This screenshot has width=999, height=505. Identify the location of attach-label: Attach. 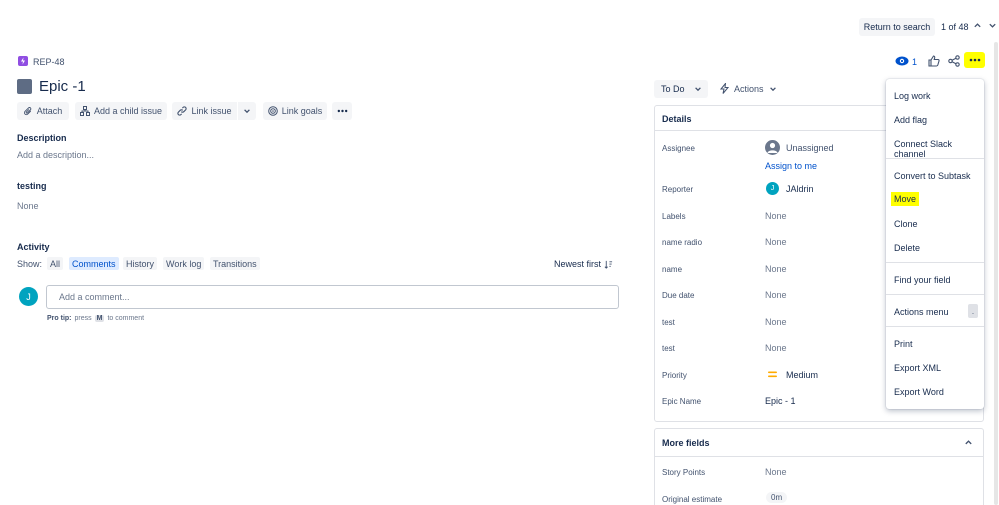
(49, 111).